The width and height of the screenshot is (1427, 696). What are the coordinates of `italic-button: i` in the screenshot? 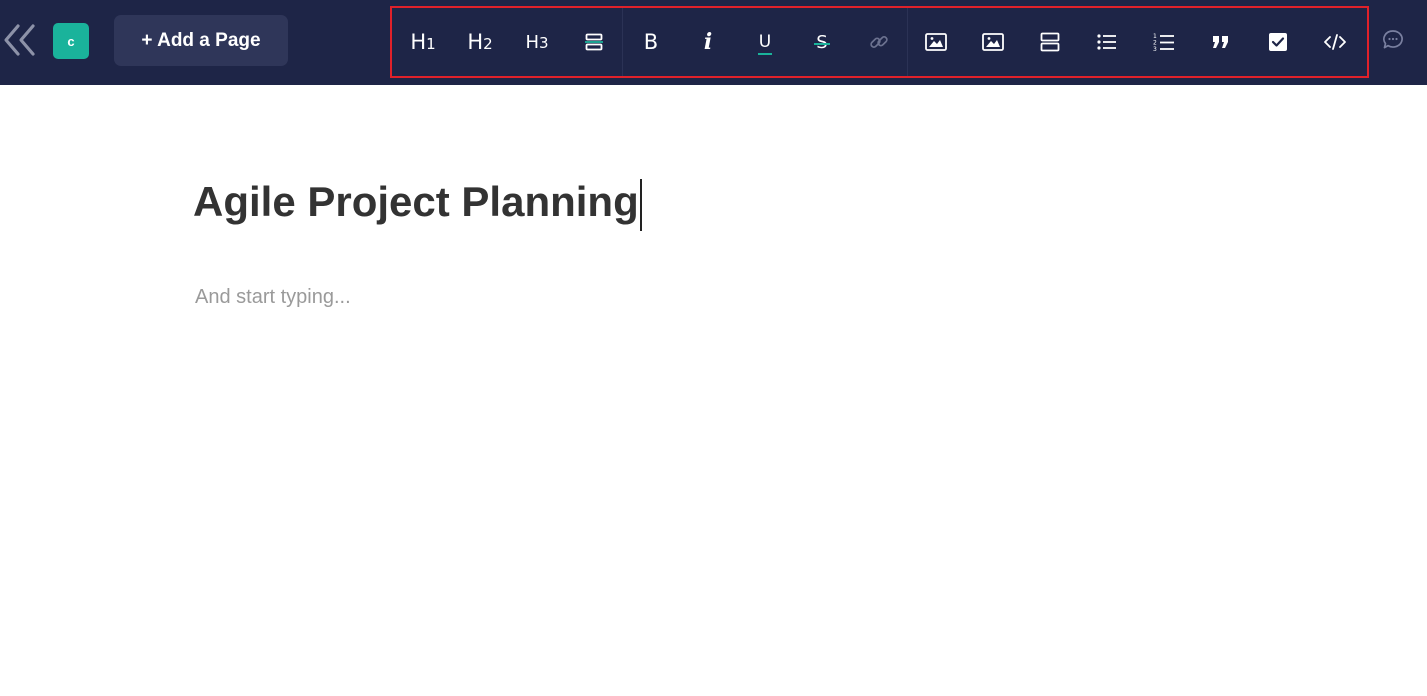 It's located at (708, 42).